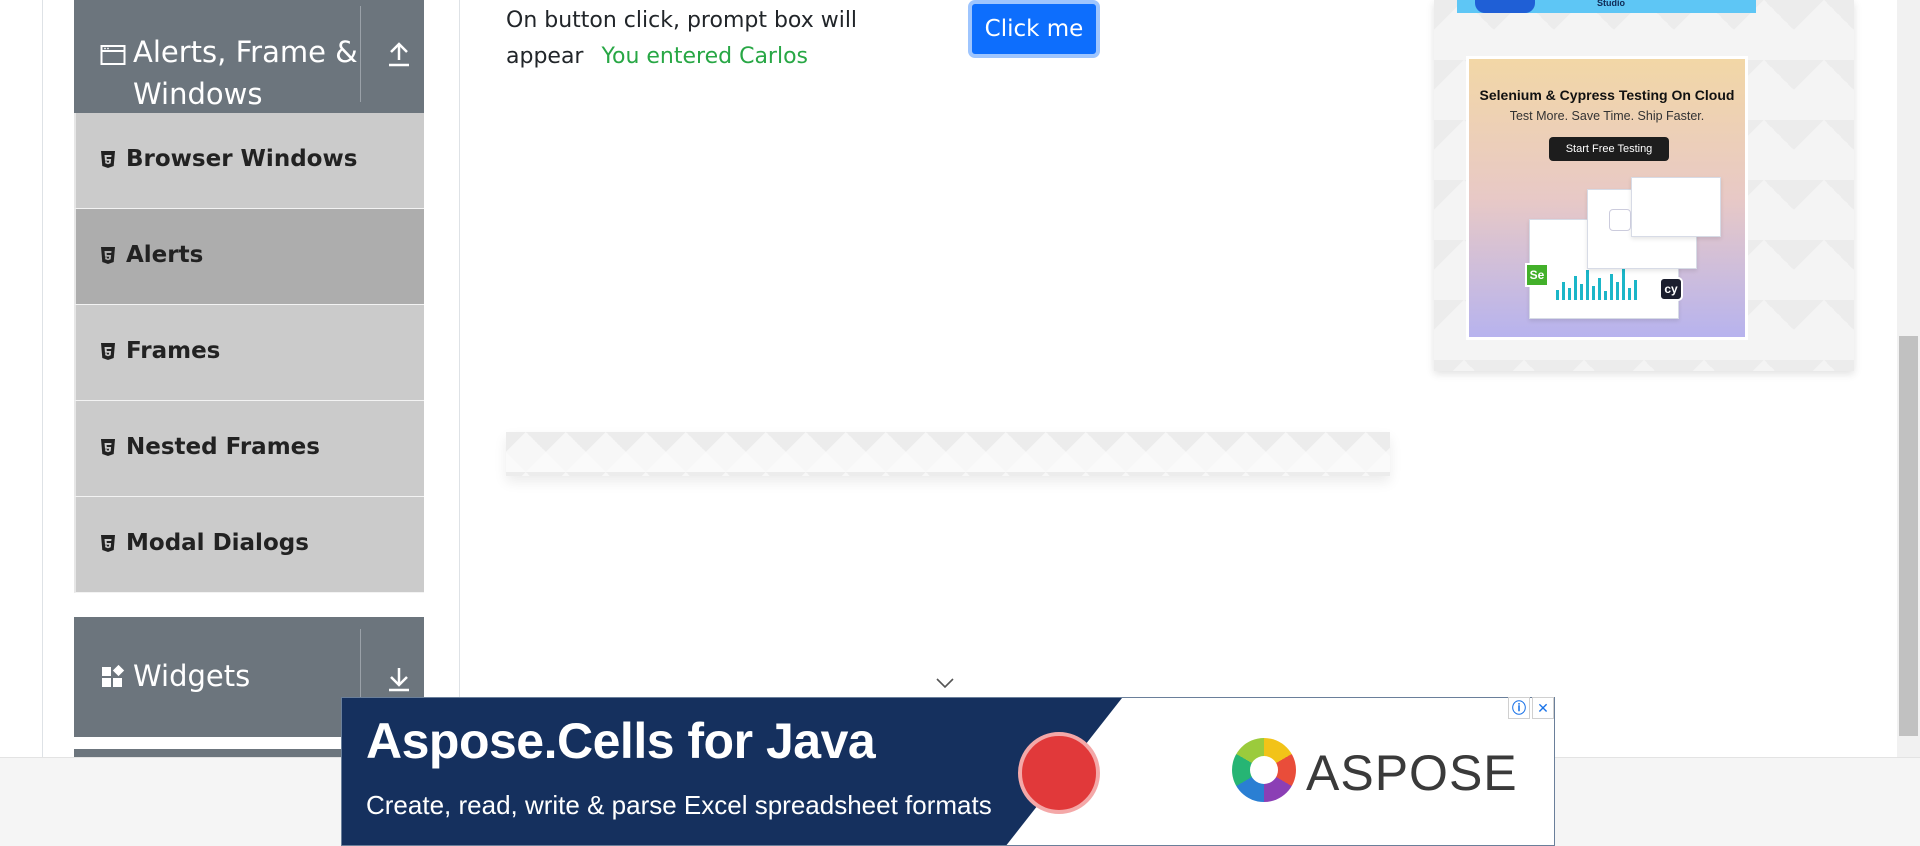  I want to click on collapse-up-arrow-icon, so click(399, 54).